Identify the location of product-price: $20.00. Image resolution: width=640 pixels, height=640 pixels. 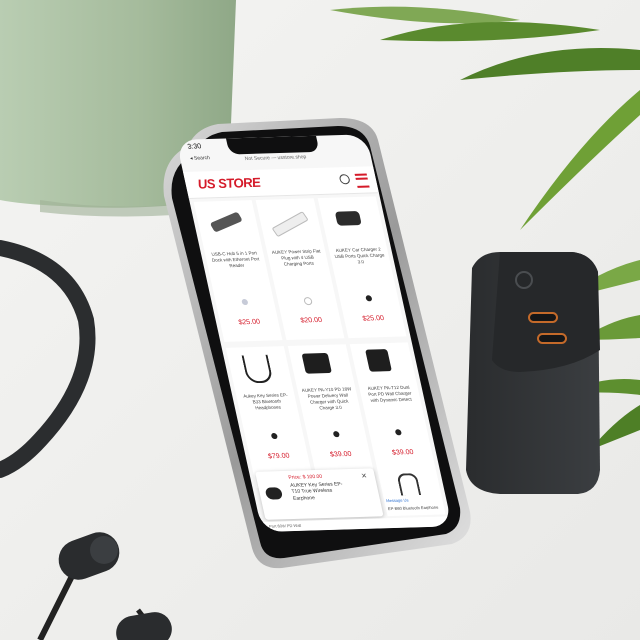
(311, 320).